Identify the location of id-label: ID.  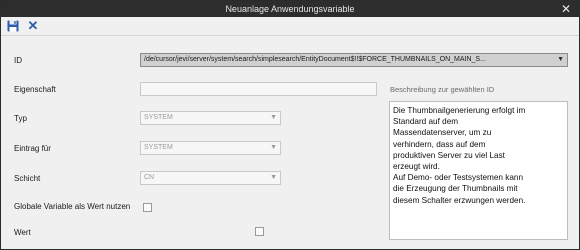
(18, 60).